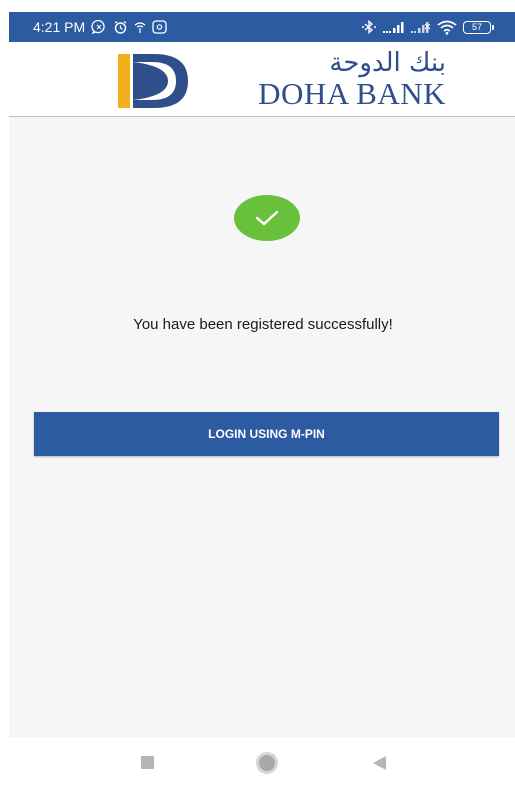  Describe the element at coordinates (152, 79) in the screenshot. I see `doha-bank-logo-mark` at that location.